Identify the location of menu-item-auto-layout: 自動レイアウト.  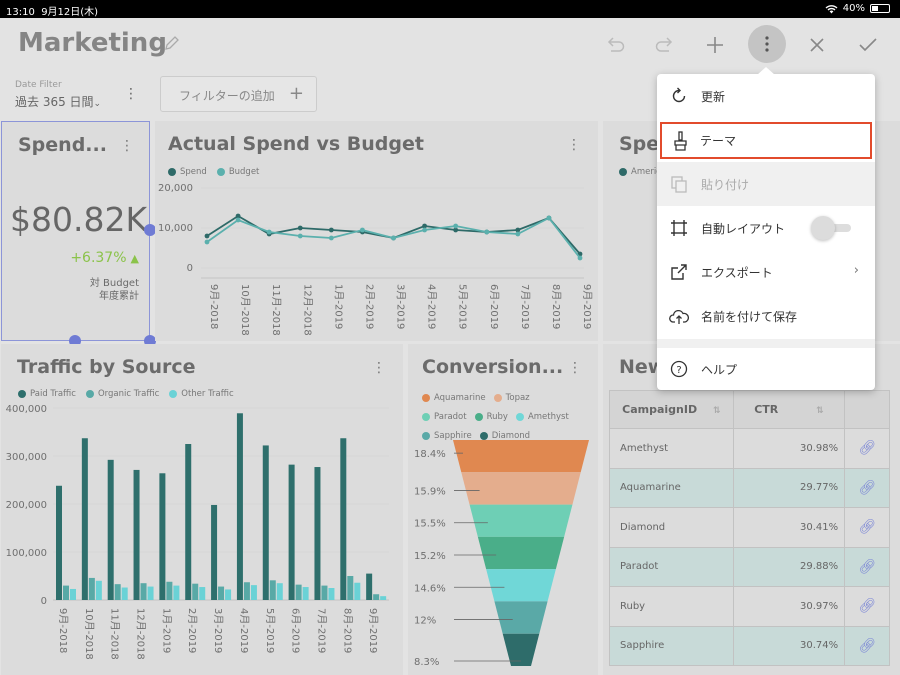
(766, 228).